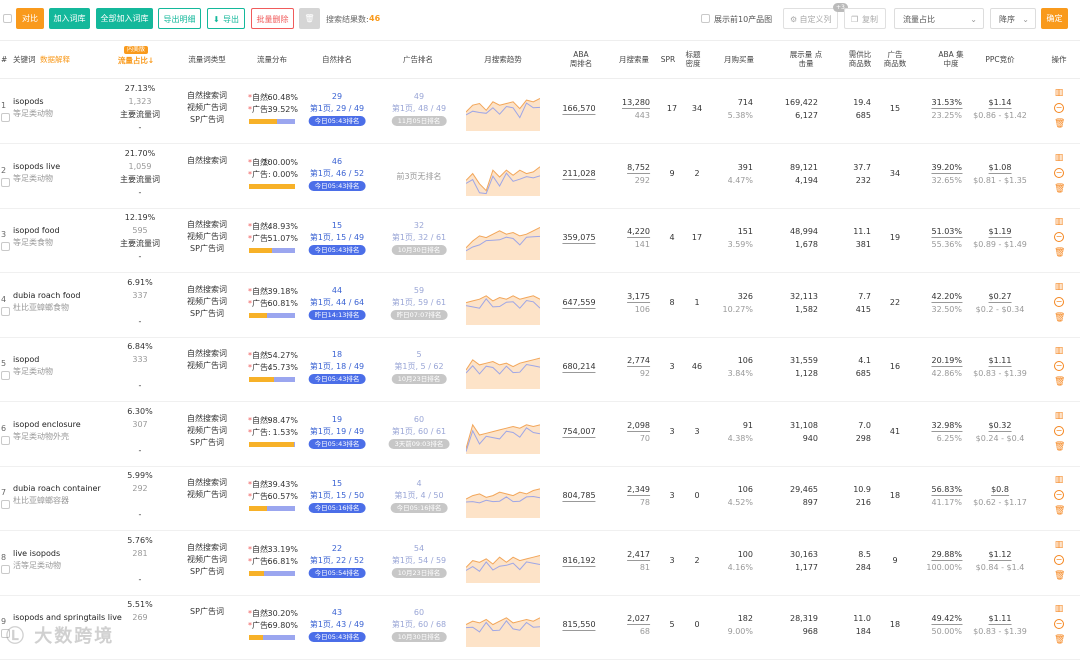 The height and width of the screenshot is (660, 1080). What do you see at coordinates (337, 162) in the screenshot?
I see `natural-rank: 46` at bounding box center [337, 162].